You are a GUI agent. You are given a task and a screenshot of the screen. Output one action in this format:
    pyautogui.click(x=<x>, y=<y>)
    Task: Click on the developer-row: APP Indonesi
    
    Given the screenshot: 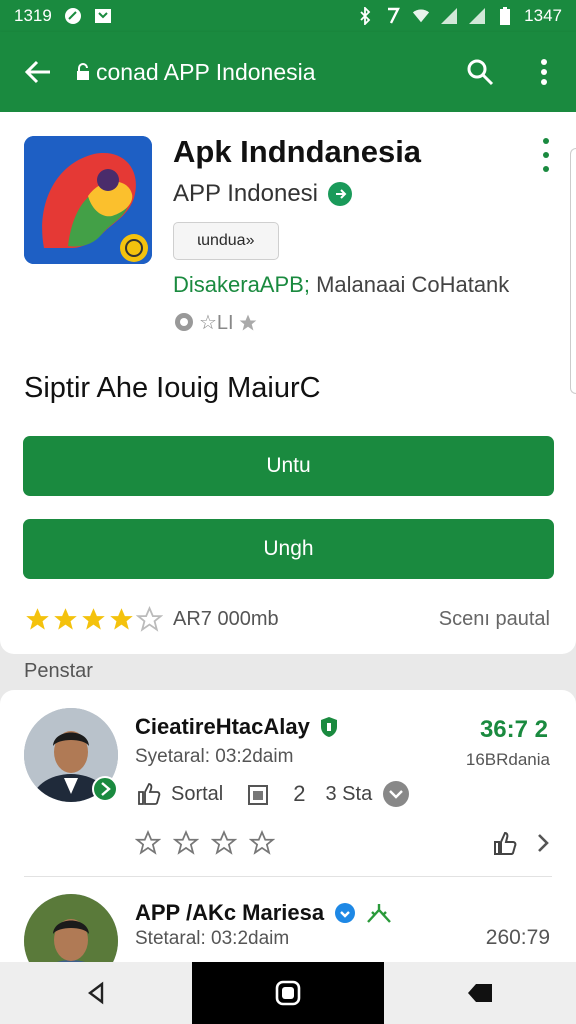 What is the action you would take?
    pyautogui.click(x=262, y=194)
    